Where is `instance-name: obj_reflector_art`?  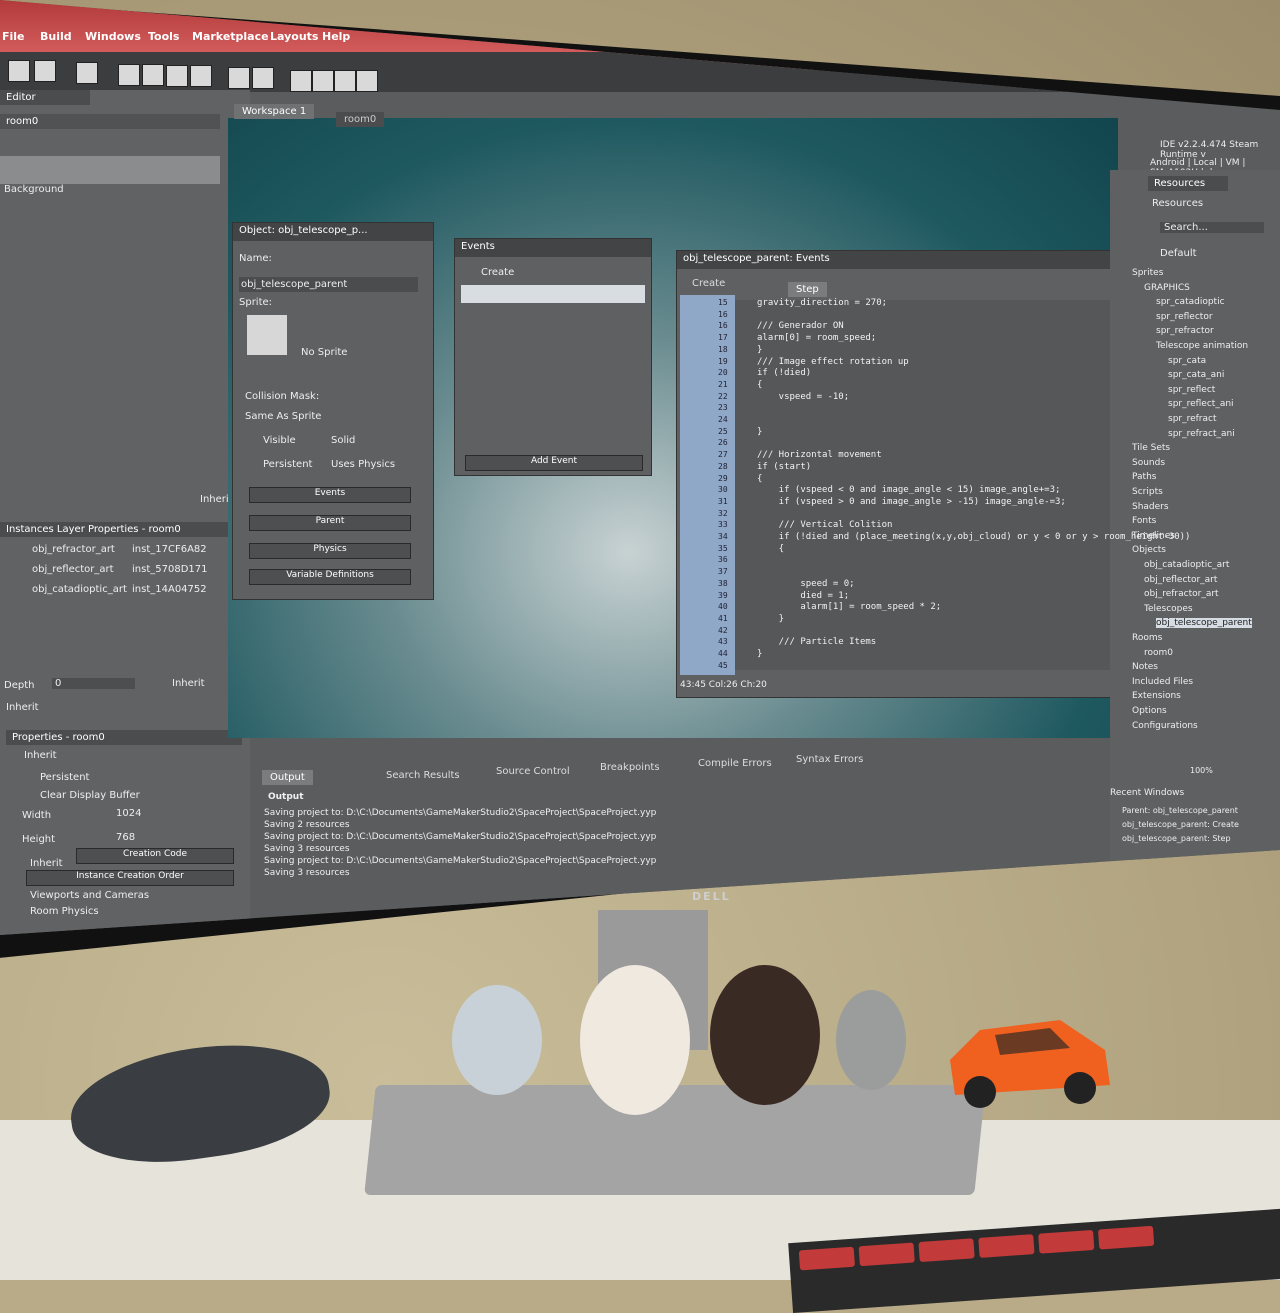
instance-name: obj_reflector_art is located at coordinates (73, 569).